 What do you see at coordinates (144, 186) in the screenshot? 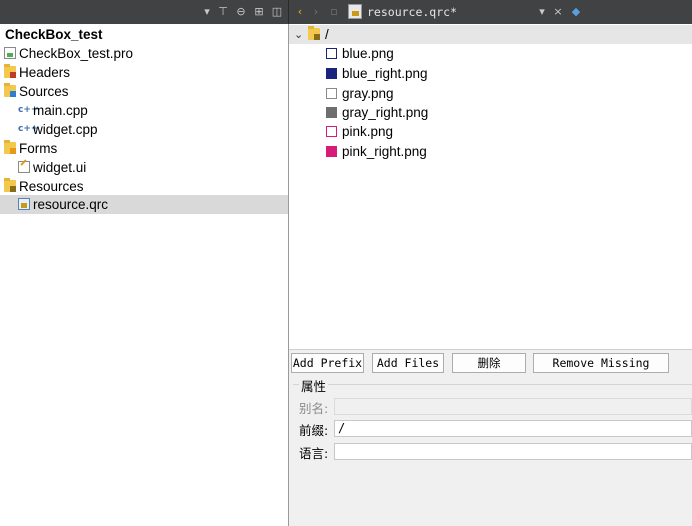
I see `tree-item-resources: Resources` at bounding box center [144, 186].